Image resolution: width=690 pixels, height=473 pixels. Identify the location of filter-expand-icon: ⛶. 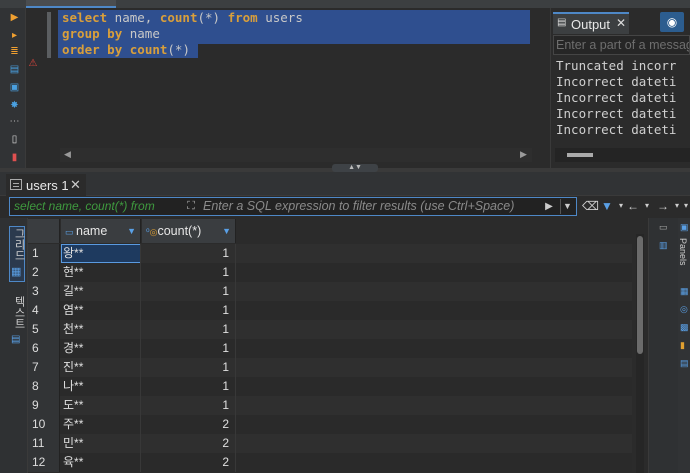
(191, 206).